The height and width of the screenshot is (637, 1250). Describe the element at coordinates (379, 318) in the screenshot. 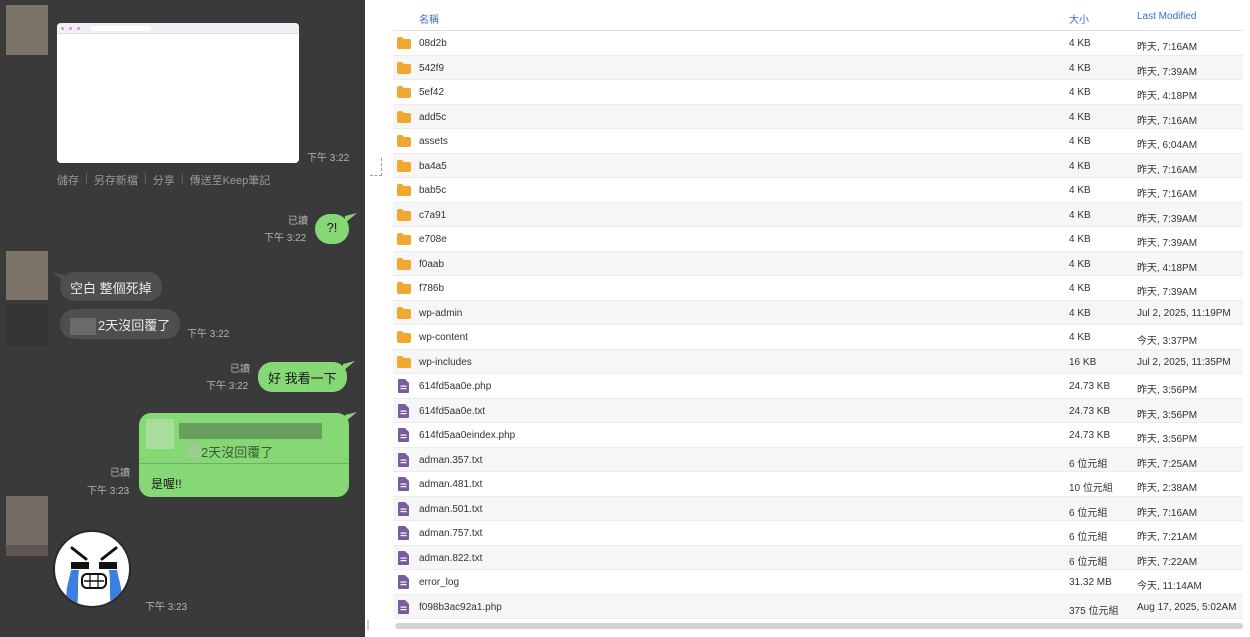

I see `panel-gap` at that location.